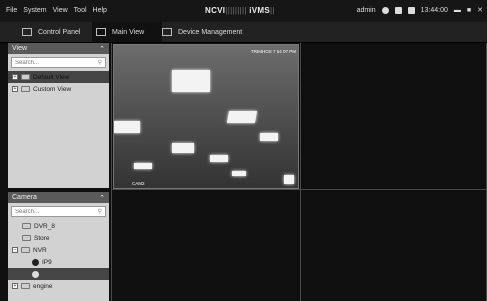 This screenshot has width=487, height=301. I want to click on tree-item-store: Store, so click(58, 238).